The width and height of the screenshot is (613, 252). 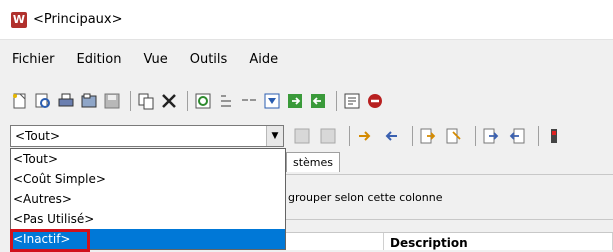 I want to click on dropdown-item-tout: <Tout>, so click(x=148, y=159).